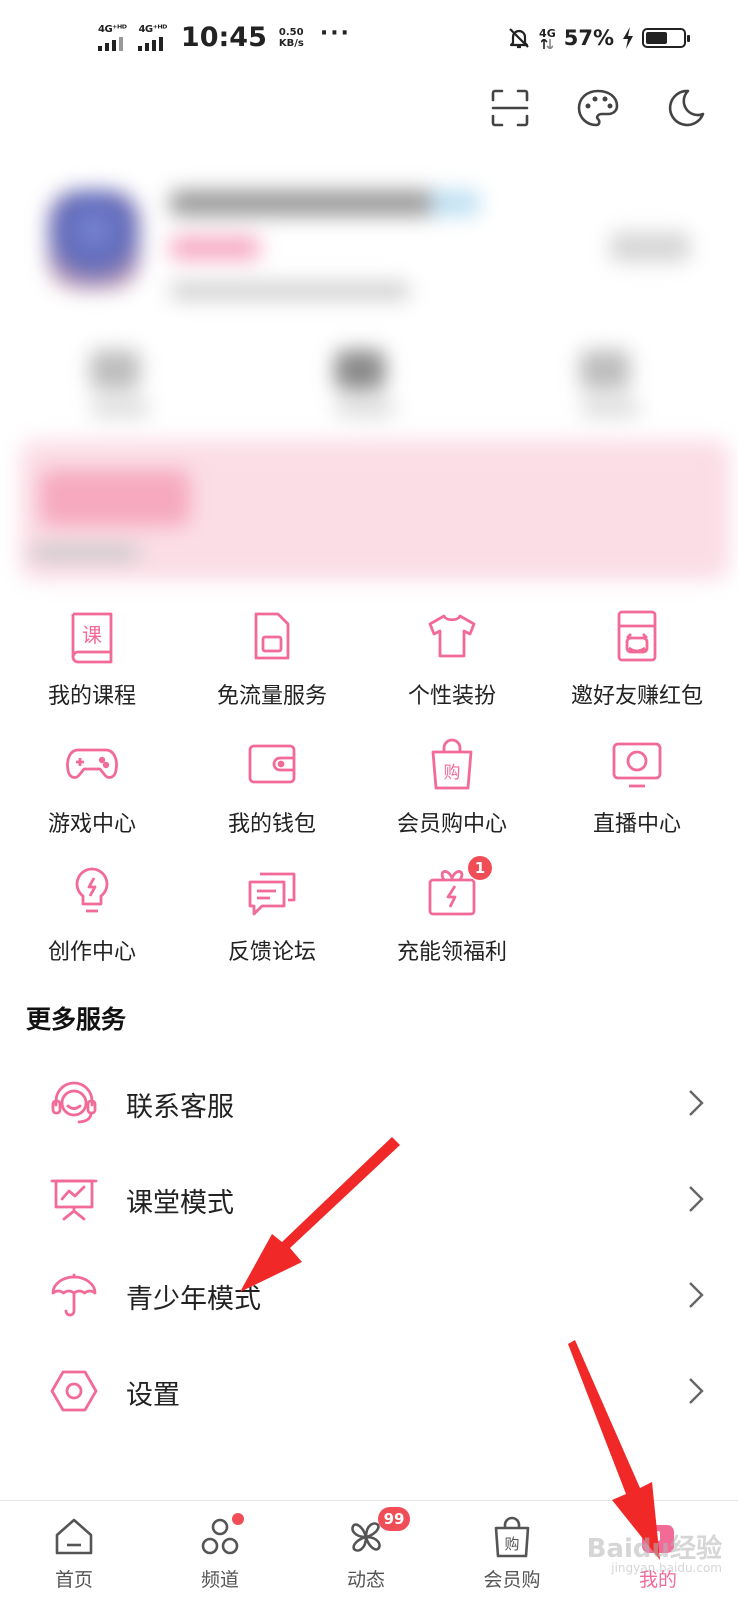  What do you see at coordinates (377, 1533) in the screenshot?
I see `pinwheel-icon: 99` at bounding box center [377, 1533].